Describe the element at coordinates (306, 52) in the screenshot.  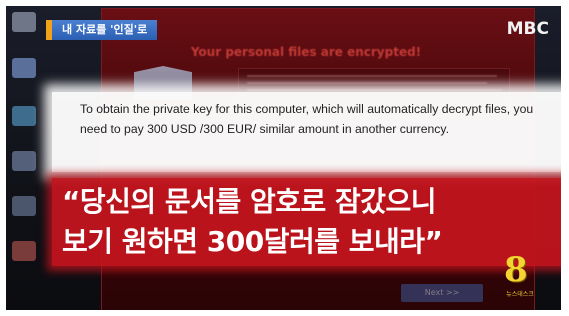
I see `ransom-window-title: Your personal files are encrypted!` at that location.